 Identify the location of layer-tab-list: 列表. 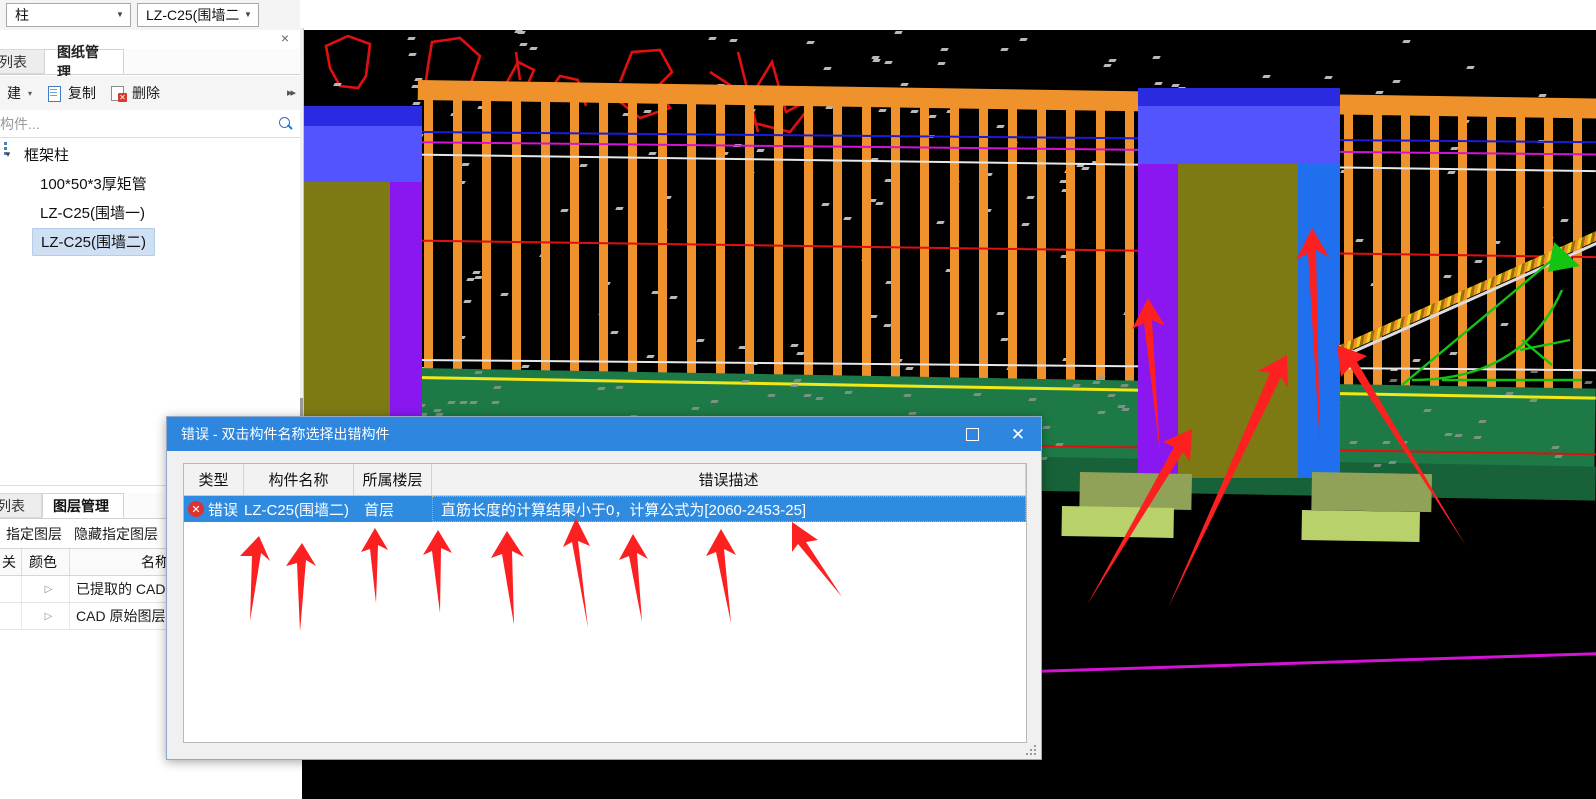
(21, 505).